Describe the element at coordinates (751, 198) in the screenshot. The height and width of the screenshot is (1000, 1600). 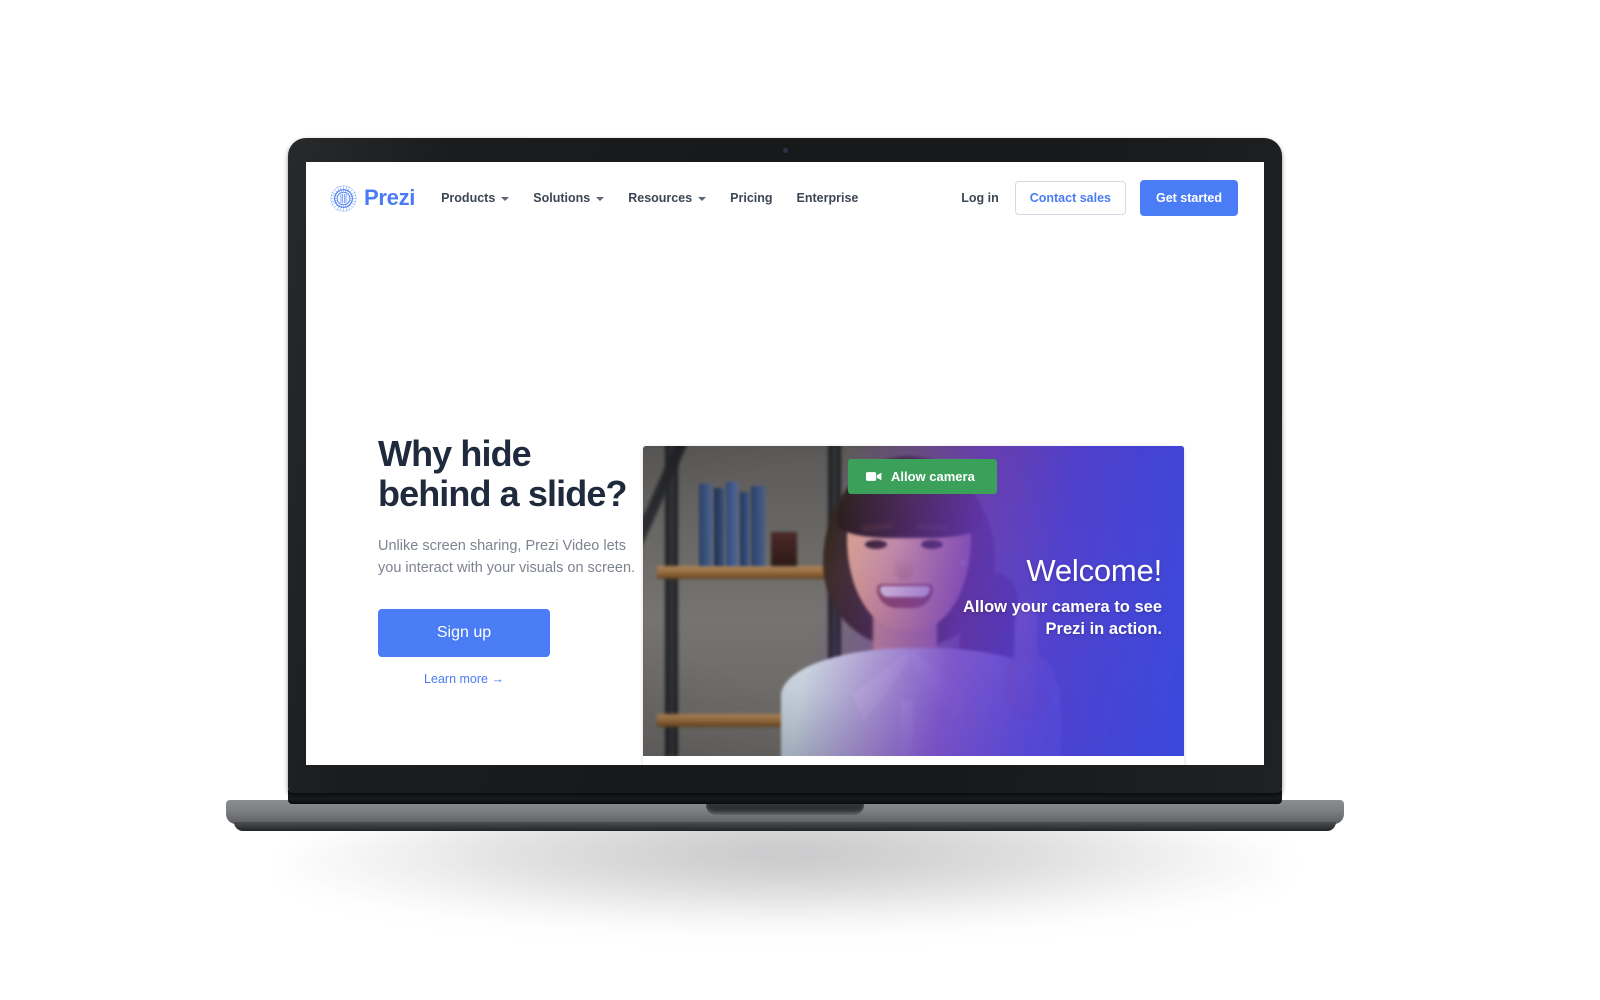
I see `nav-item-pricing: Pricing` at that location.